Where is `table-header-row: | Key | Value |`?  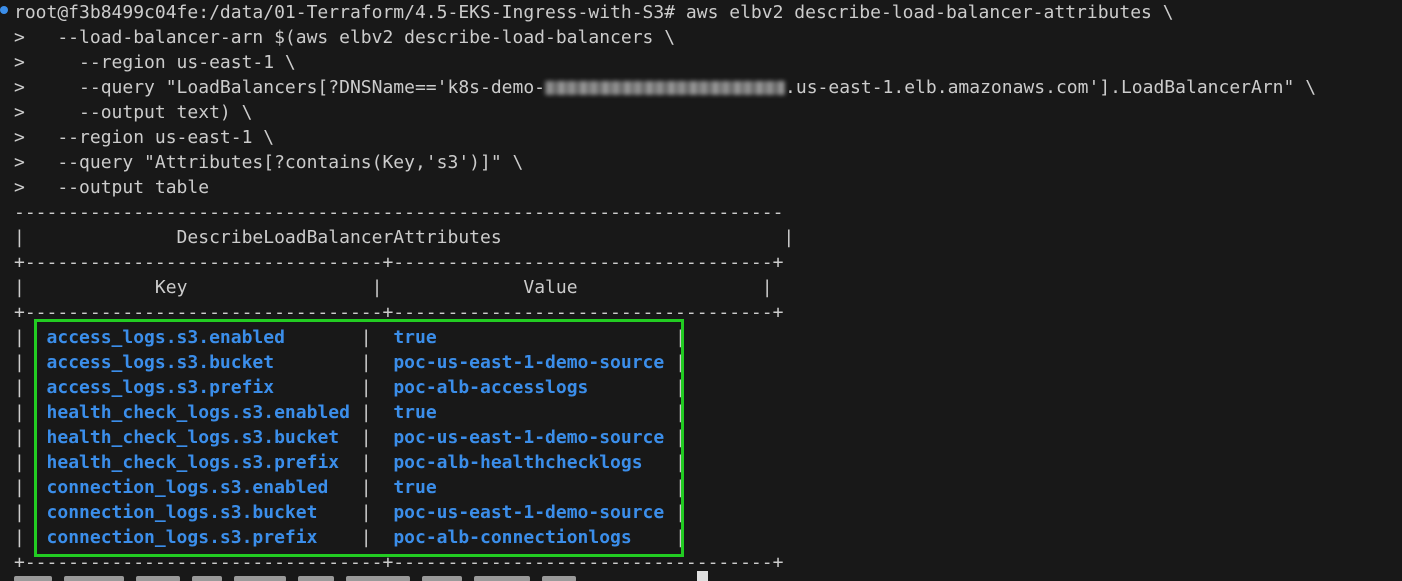
table-header-row: | Key | Value | is located at coordinates (393, 287).